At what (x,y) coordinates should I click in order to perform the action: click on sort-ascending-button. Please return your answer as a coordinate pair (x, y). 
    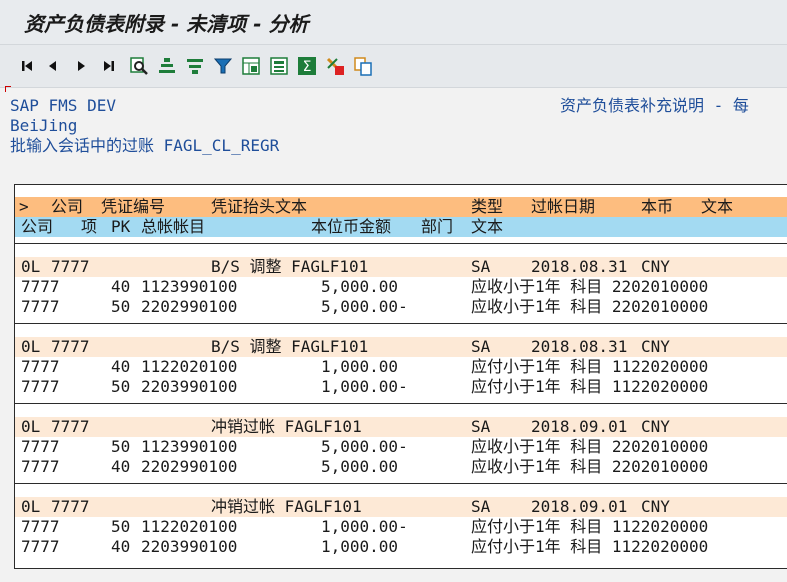
    Looking at the image, I should click on (167, 66).